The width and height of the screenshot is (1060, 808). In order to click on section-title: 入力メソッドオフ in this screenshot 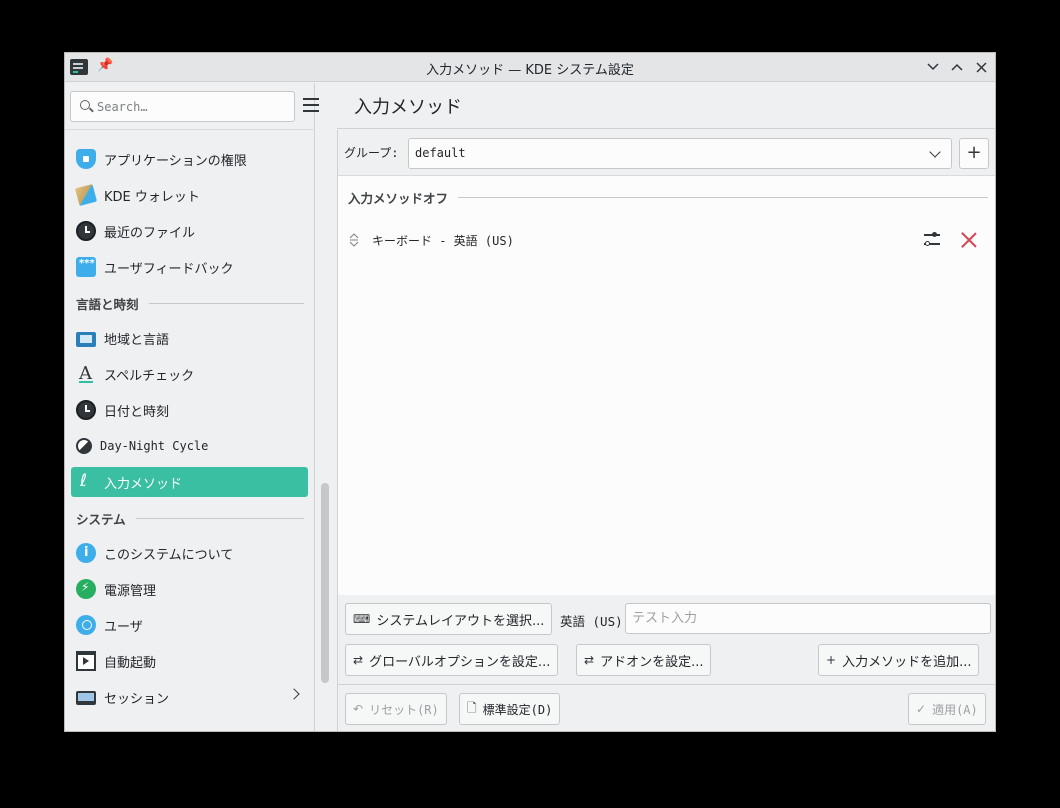, I will do `click(398, 198)`.